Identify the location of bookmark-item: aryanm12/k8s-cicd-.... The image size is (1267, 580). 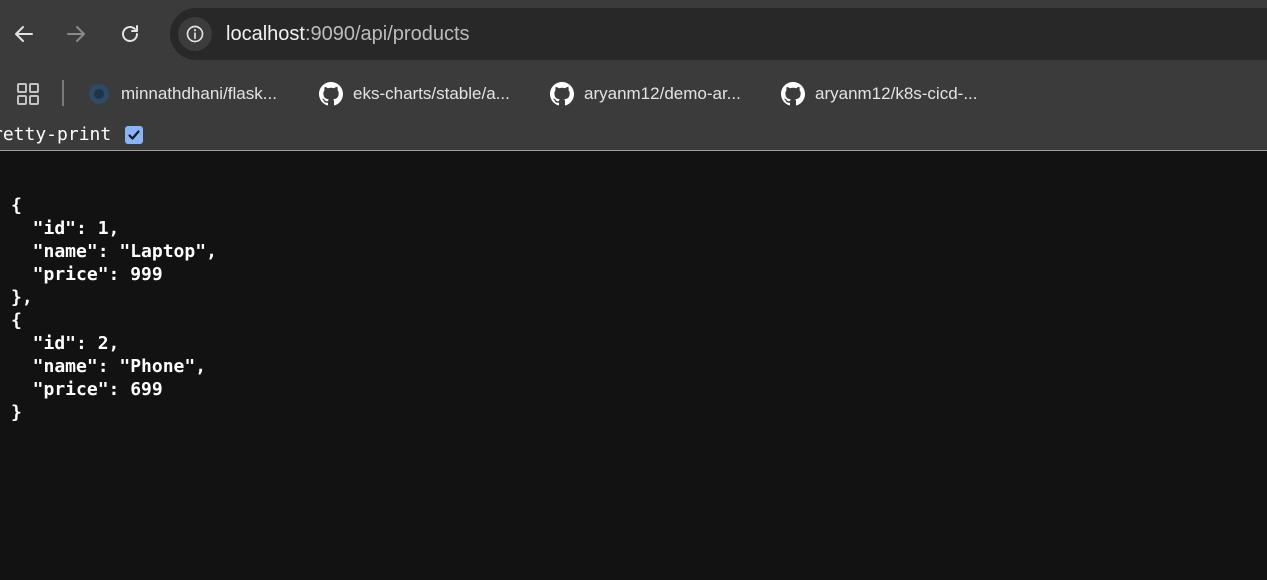
(879, 94).